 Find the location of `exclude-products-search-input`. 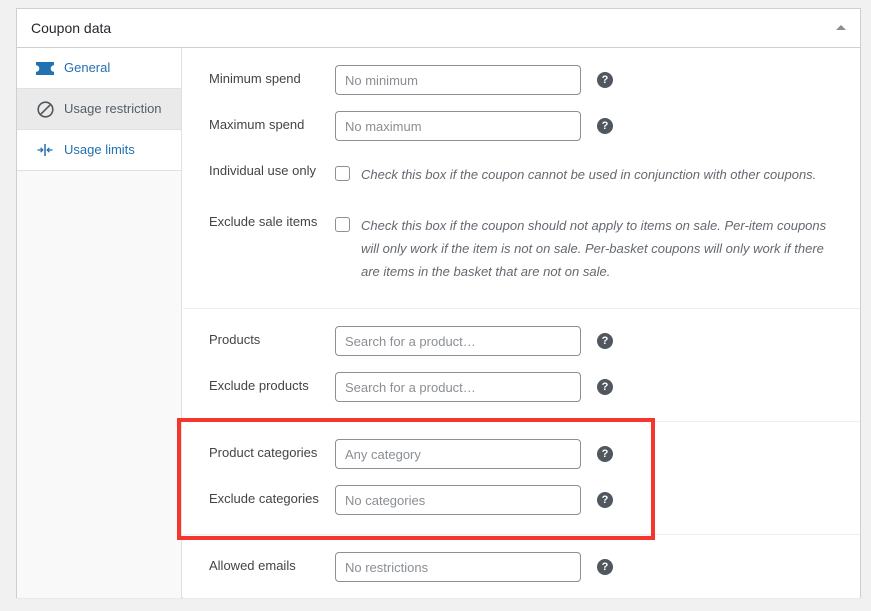

exclude-products-search-input is located at coordinates (458, 387).